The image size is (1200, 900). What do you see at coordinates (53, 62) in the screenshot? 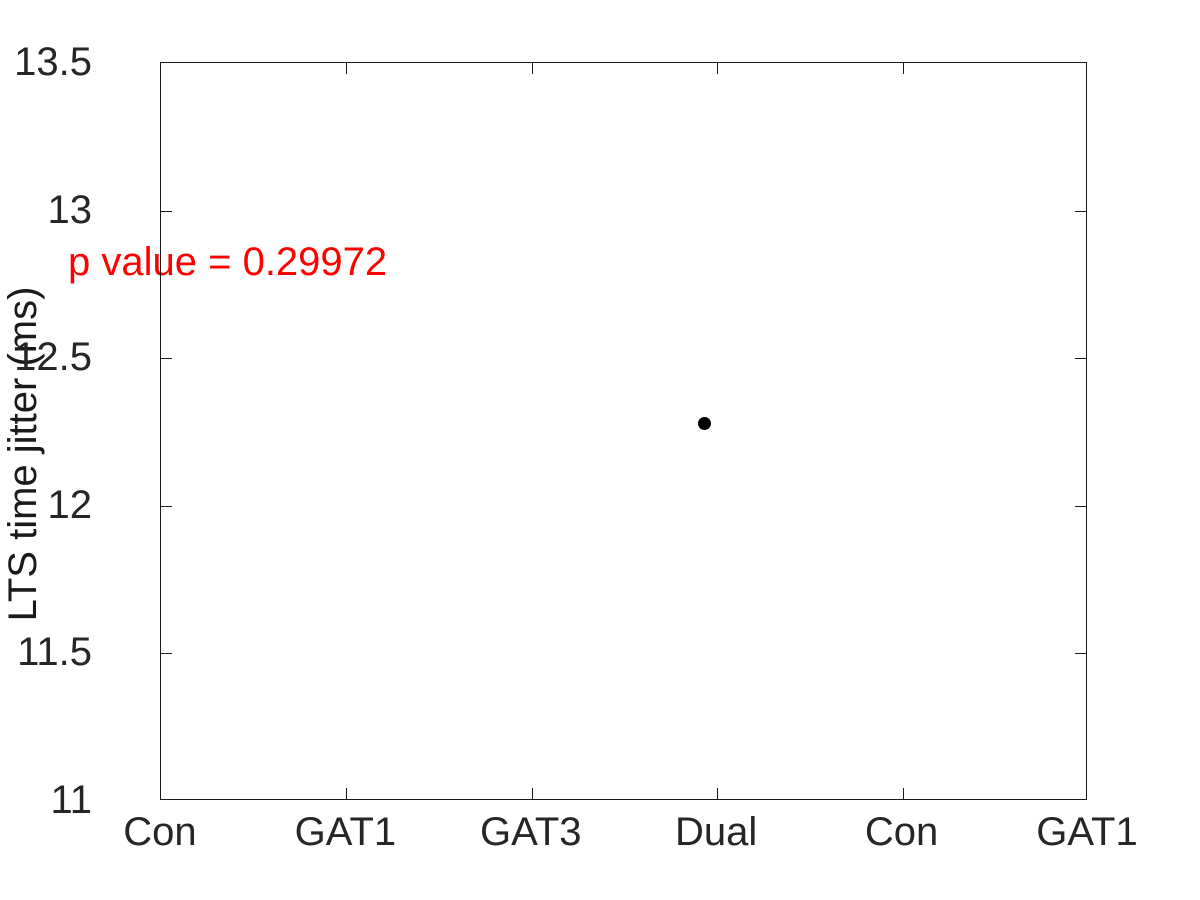
I see `y-tick-label-0: 13.5` at bounding box center [53, 62].